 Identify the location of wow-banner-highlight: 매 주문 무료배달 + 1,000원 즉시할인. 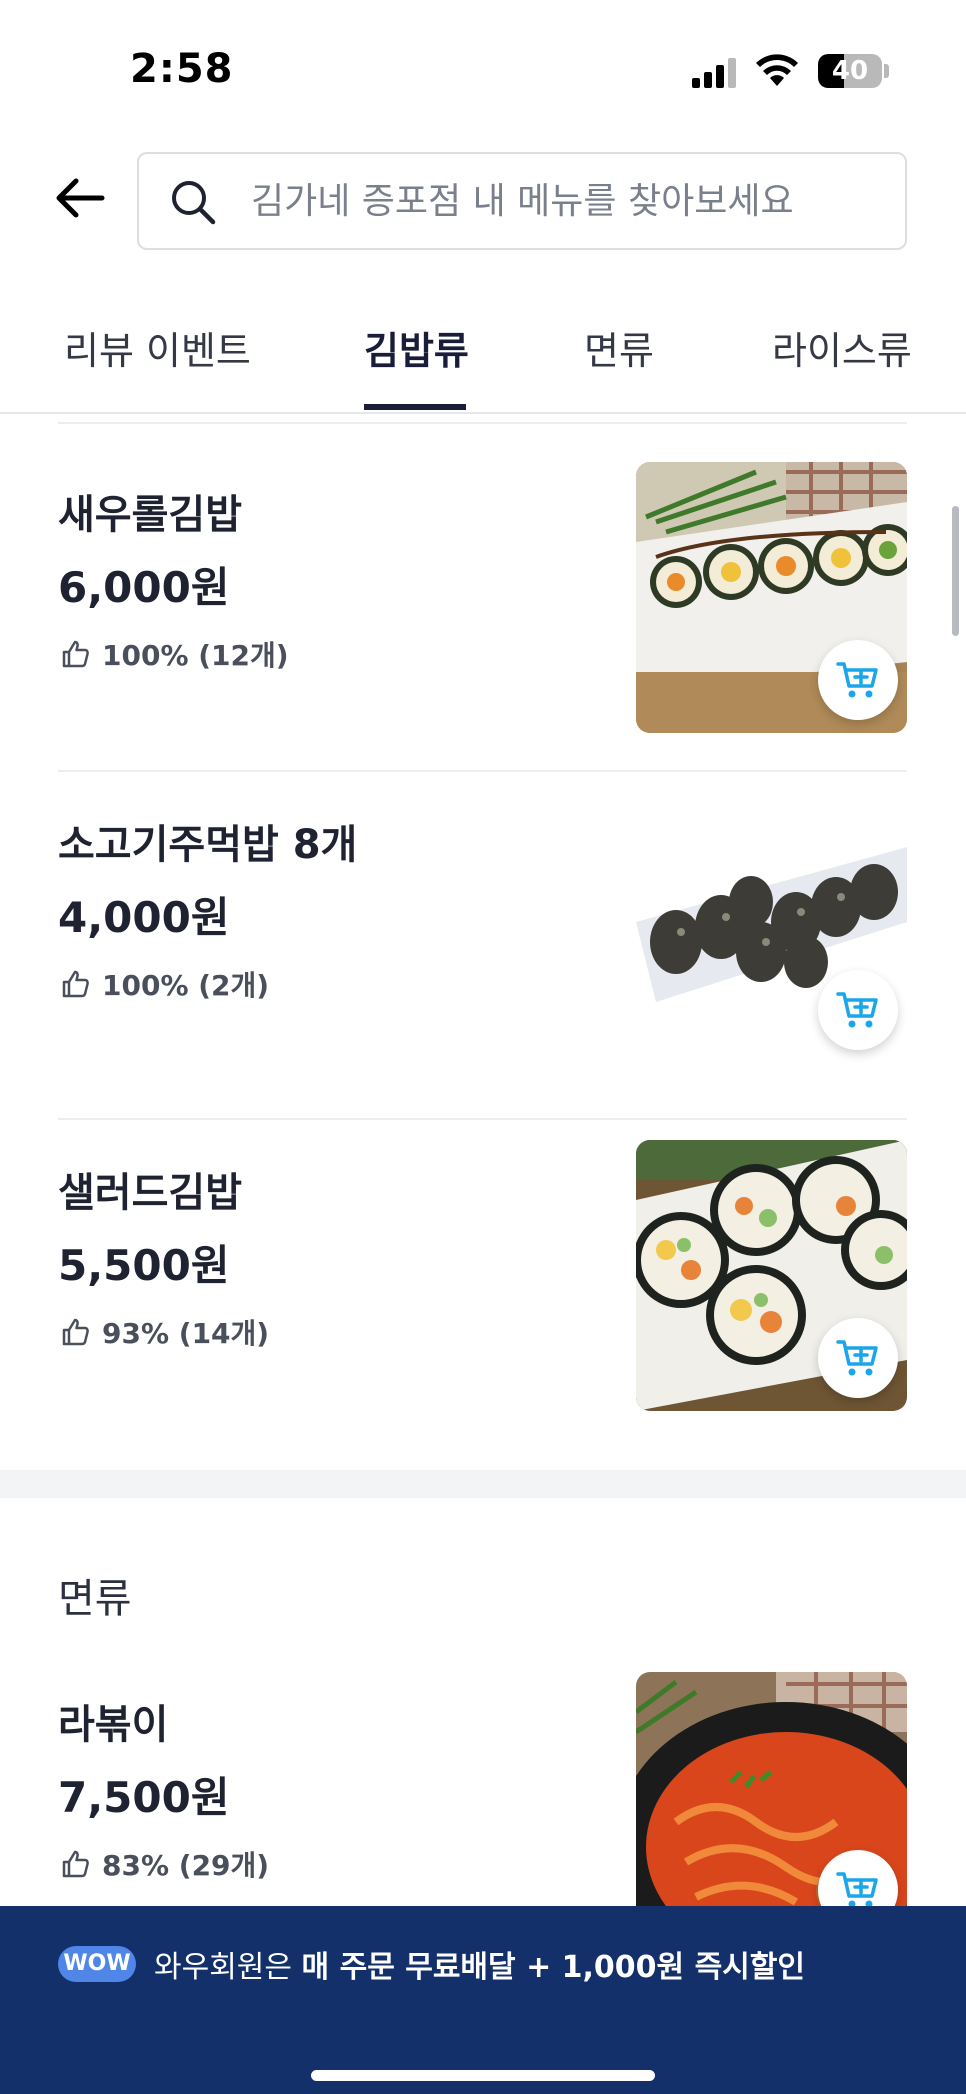
(553, 1967).